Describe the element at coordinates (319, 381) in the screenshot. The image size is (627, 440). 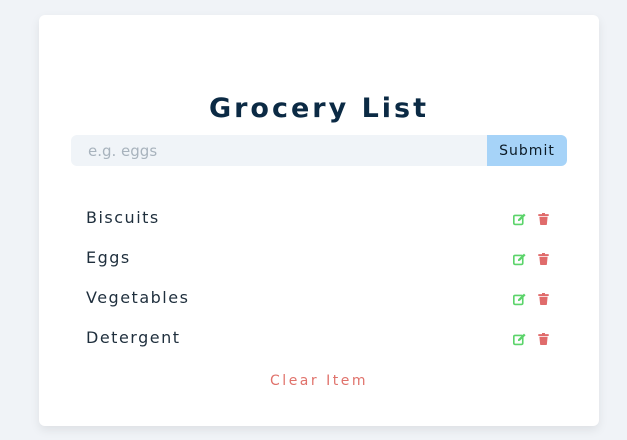
I see `clear-items-button: Clear Item` at that location.